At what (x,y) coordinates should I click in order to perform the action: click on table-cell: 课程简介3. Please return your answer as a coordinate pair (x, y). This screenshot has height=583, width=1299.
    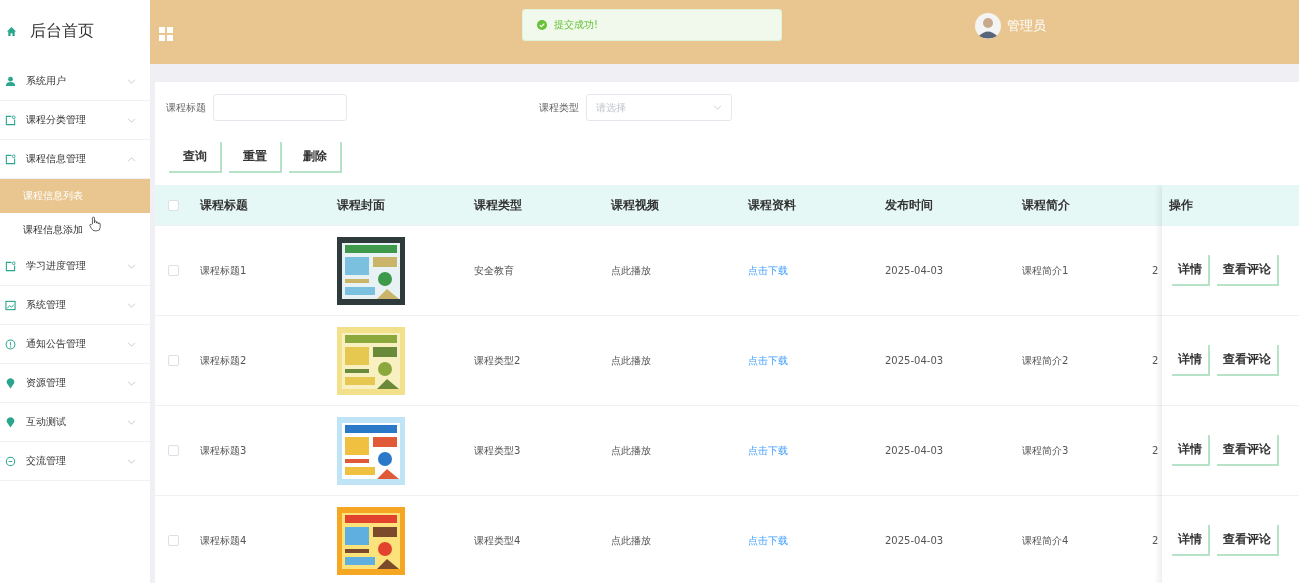
    Looking at the image, I should click on (1045, 450).